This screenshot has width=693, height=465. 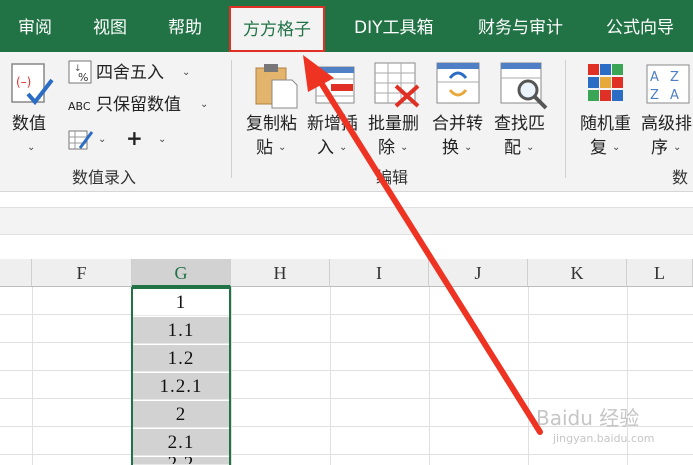 What do you see at coordinates (524, 88) in the screenshot?
I see `search-match-icon` at bounding box center [524, 88].